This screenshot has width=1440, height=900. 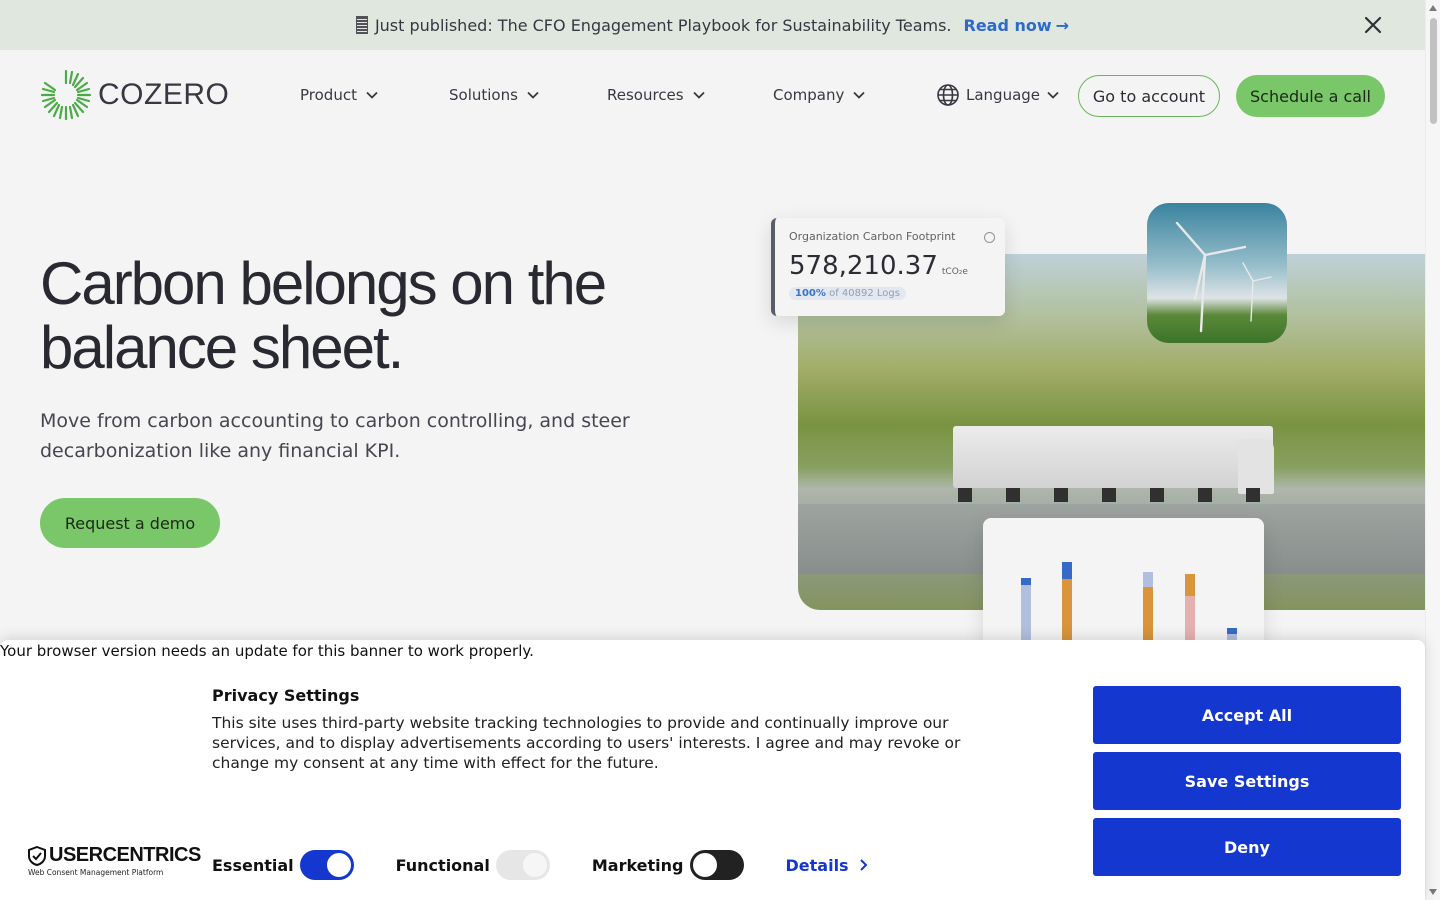 What do you see at coordinates (1118, 495) in the screenshot?
I see `truck-wheels-shape` at bounding box center [1118, 495].